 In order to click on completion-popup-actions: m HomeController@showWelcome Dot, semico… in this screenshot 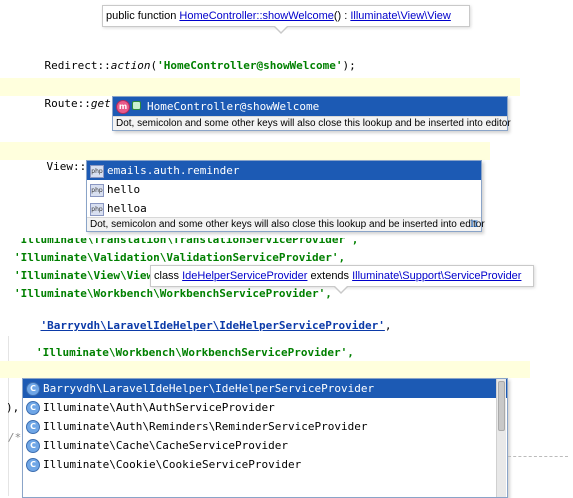, I will do `click(311, 113)`.